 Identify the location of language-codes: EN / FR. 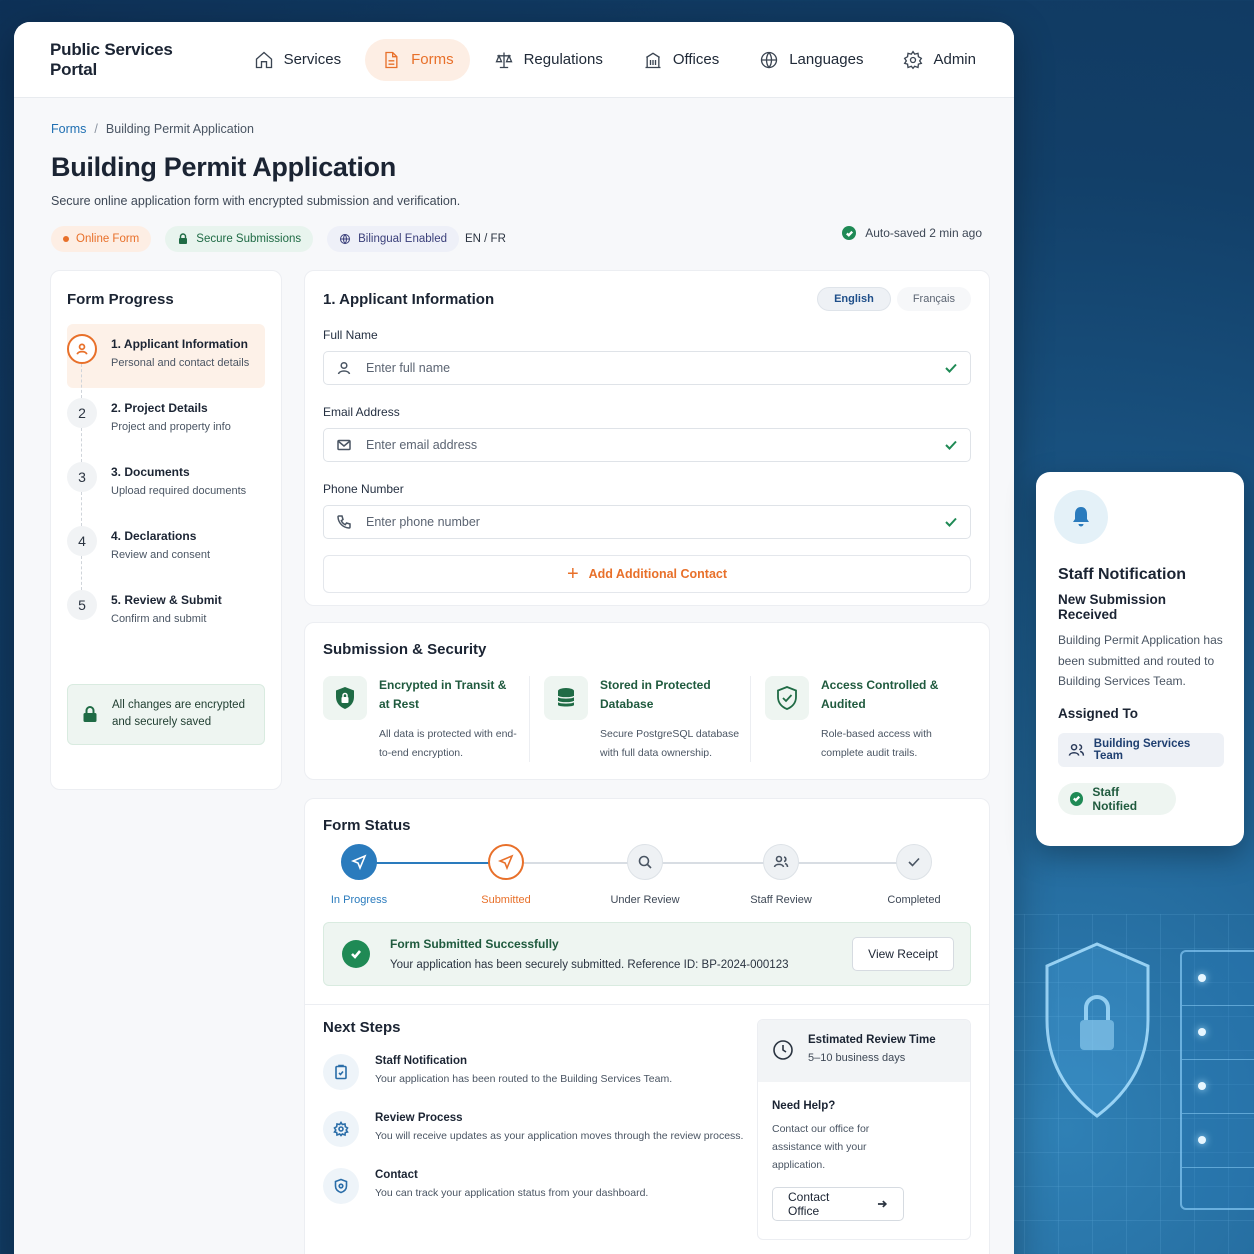
(485, 239).